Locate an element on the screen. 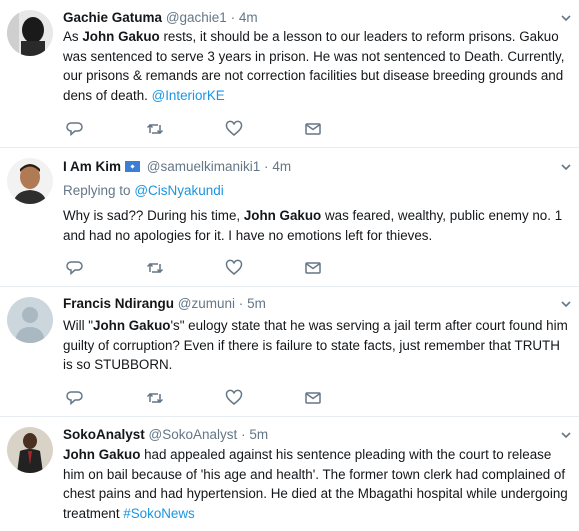  author-handle: @zumuni is located at coordinates (206, 303).